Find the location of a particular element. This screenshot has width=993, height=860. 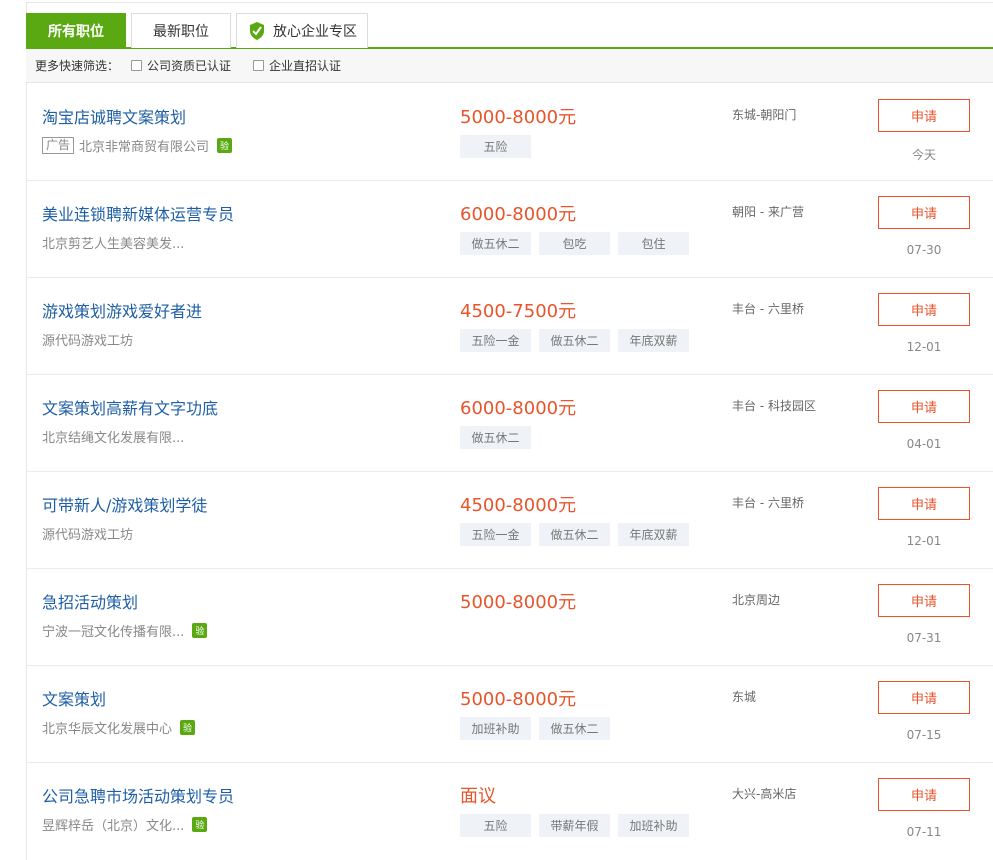

tab-bar: 所有职位 最新职位 放心企业专区 is located at coordinates (509, 31).